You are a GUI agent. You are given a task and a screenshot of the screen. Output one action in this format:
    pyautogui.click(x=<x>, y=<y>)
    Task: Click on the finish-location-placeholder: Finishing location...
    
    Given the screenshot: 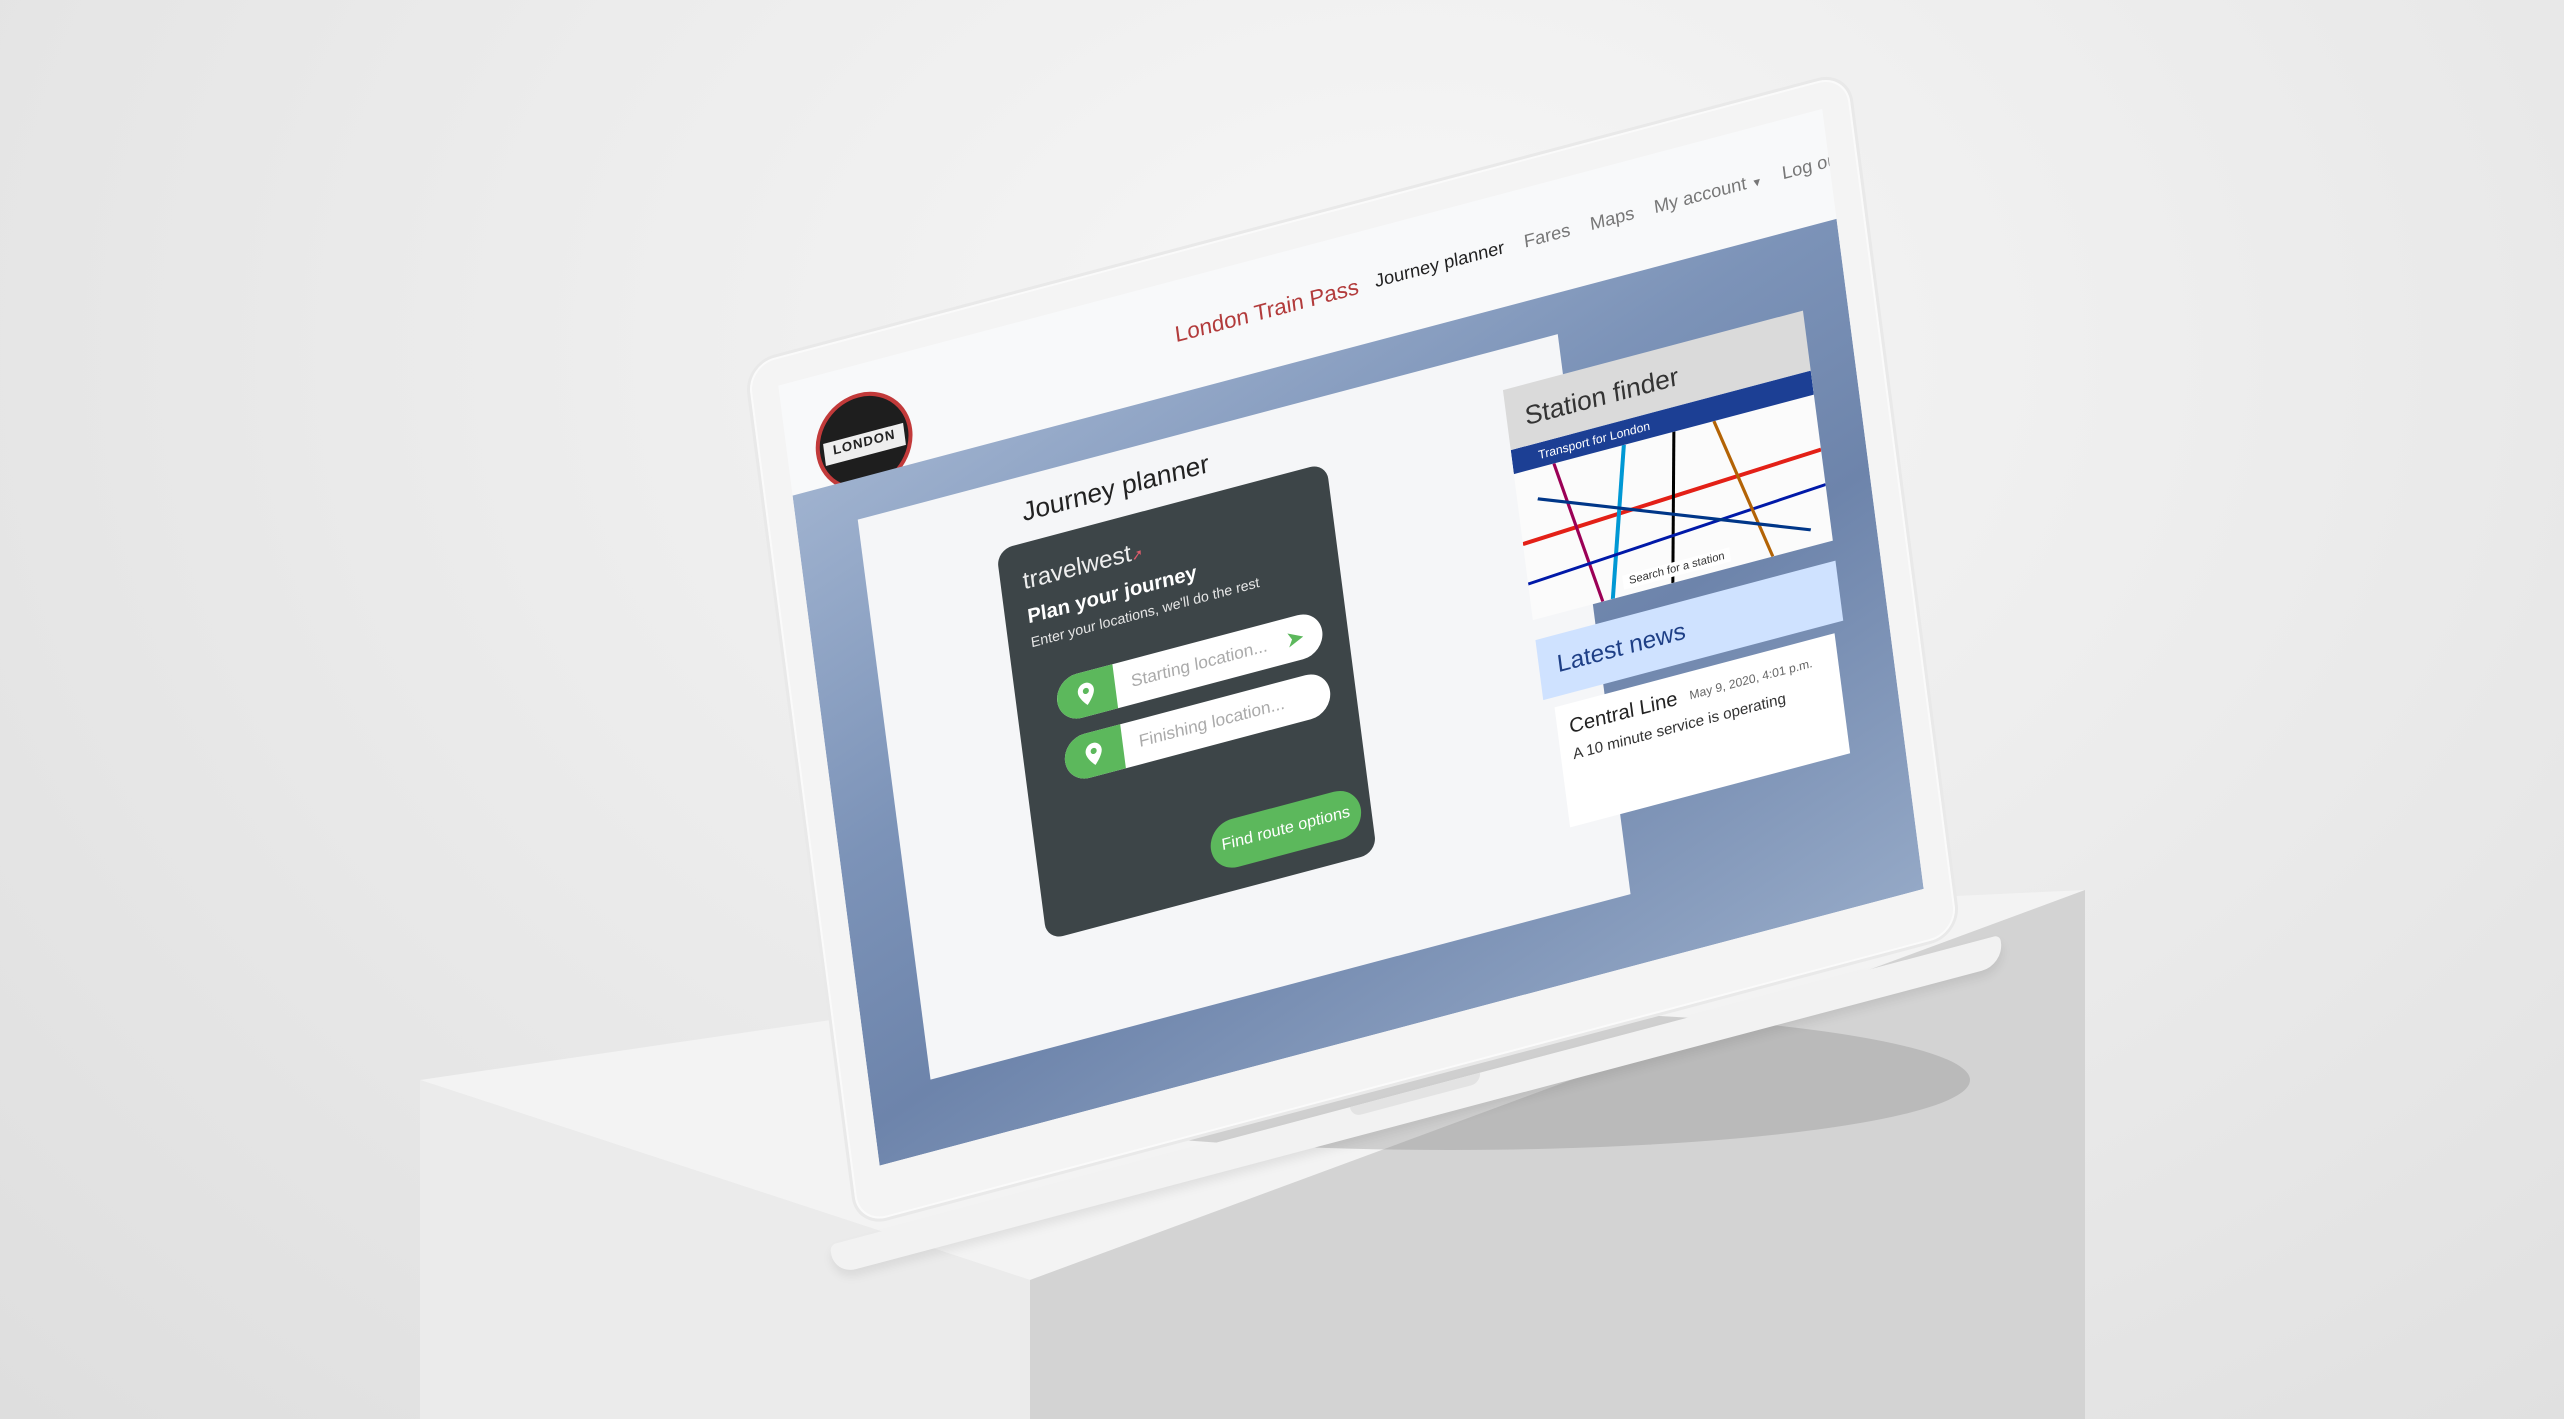 What is the action you would take?
    pyautogui.click(x=1211, y=722)
    